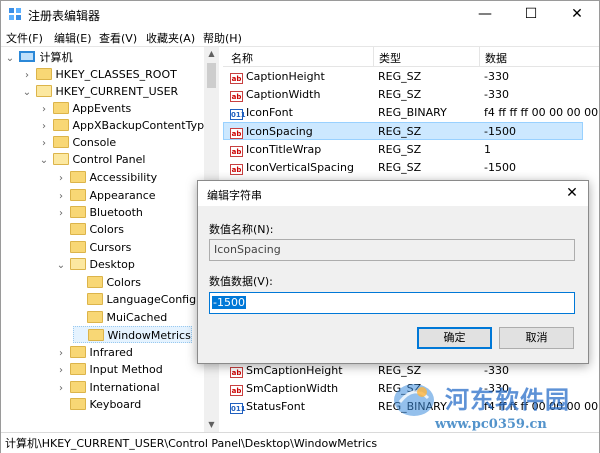 The height and width of the screenshot is (453, 600). Describe the element at coordinates (390, 58) in the screenshot. I see `column-header-type: 类型` at that location.